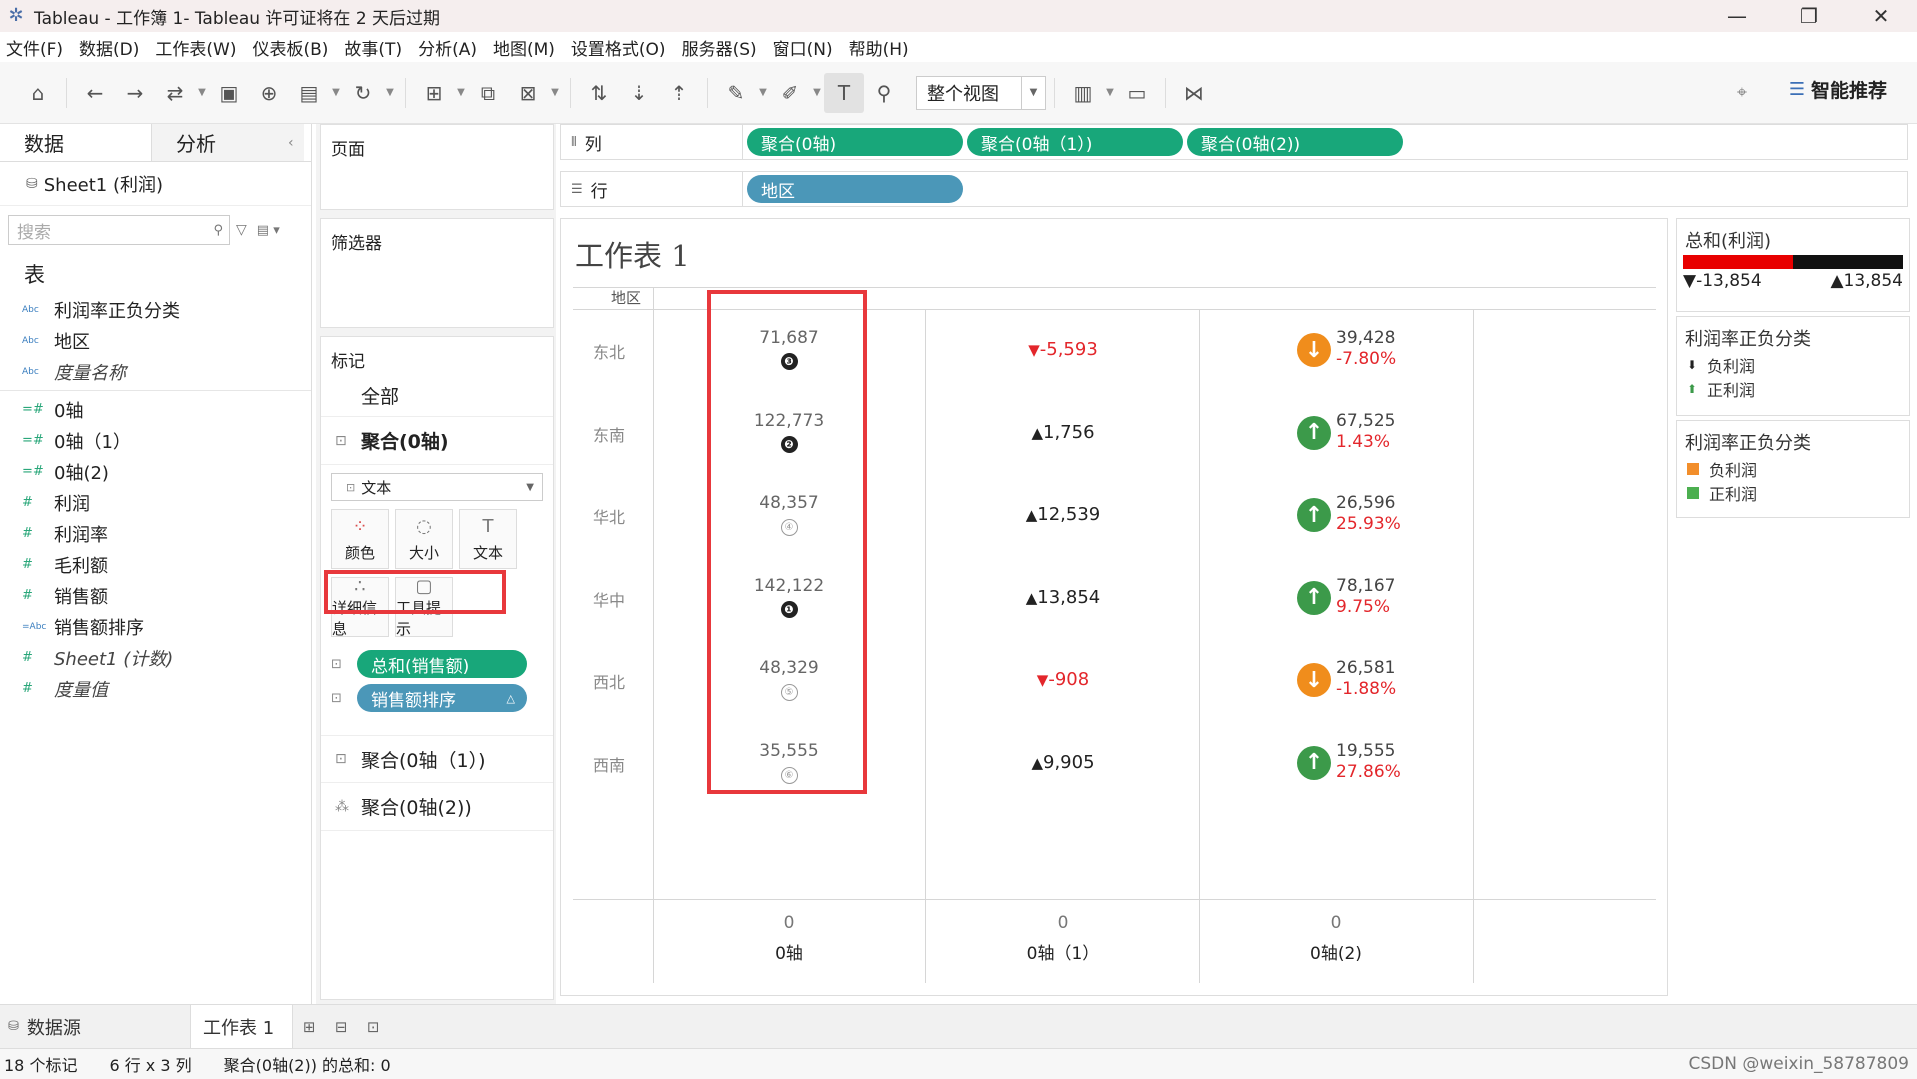 This screenshot has width=1917, height=1079. Describe the element at coordinates (884, 93) in the screenshot. I see `pin-icon: ⚲` at that location.